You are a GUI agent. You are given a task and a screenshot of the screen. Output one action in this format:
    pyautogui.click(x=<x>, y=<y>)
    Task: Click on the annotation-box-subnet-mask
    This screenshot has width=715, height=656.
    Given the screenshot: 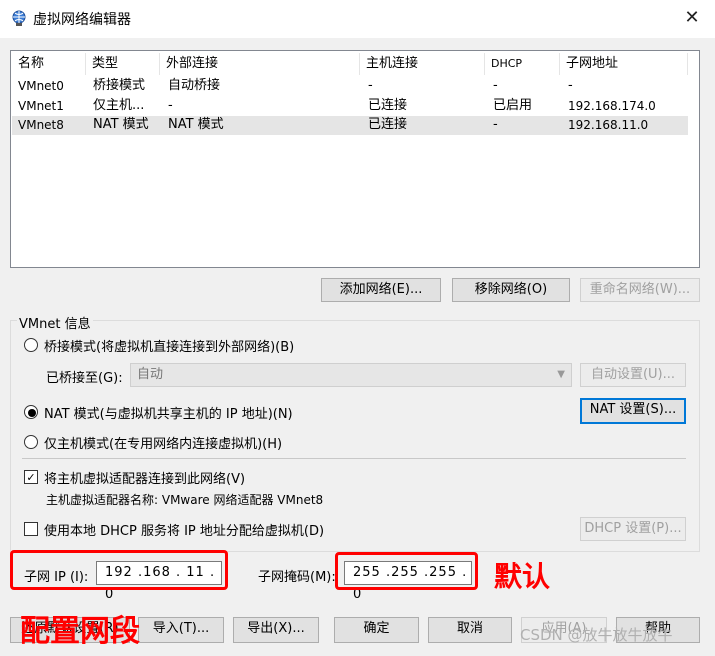 What is the action you would take?
    pyautogui.click(x=406, y=571)
    